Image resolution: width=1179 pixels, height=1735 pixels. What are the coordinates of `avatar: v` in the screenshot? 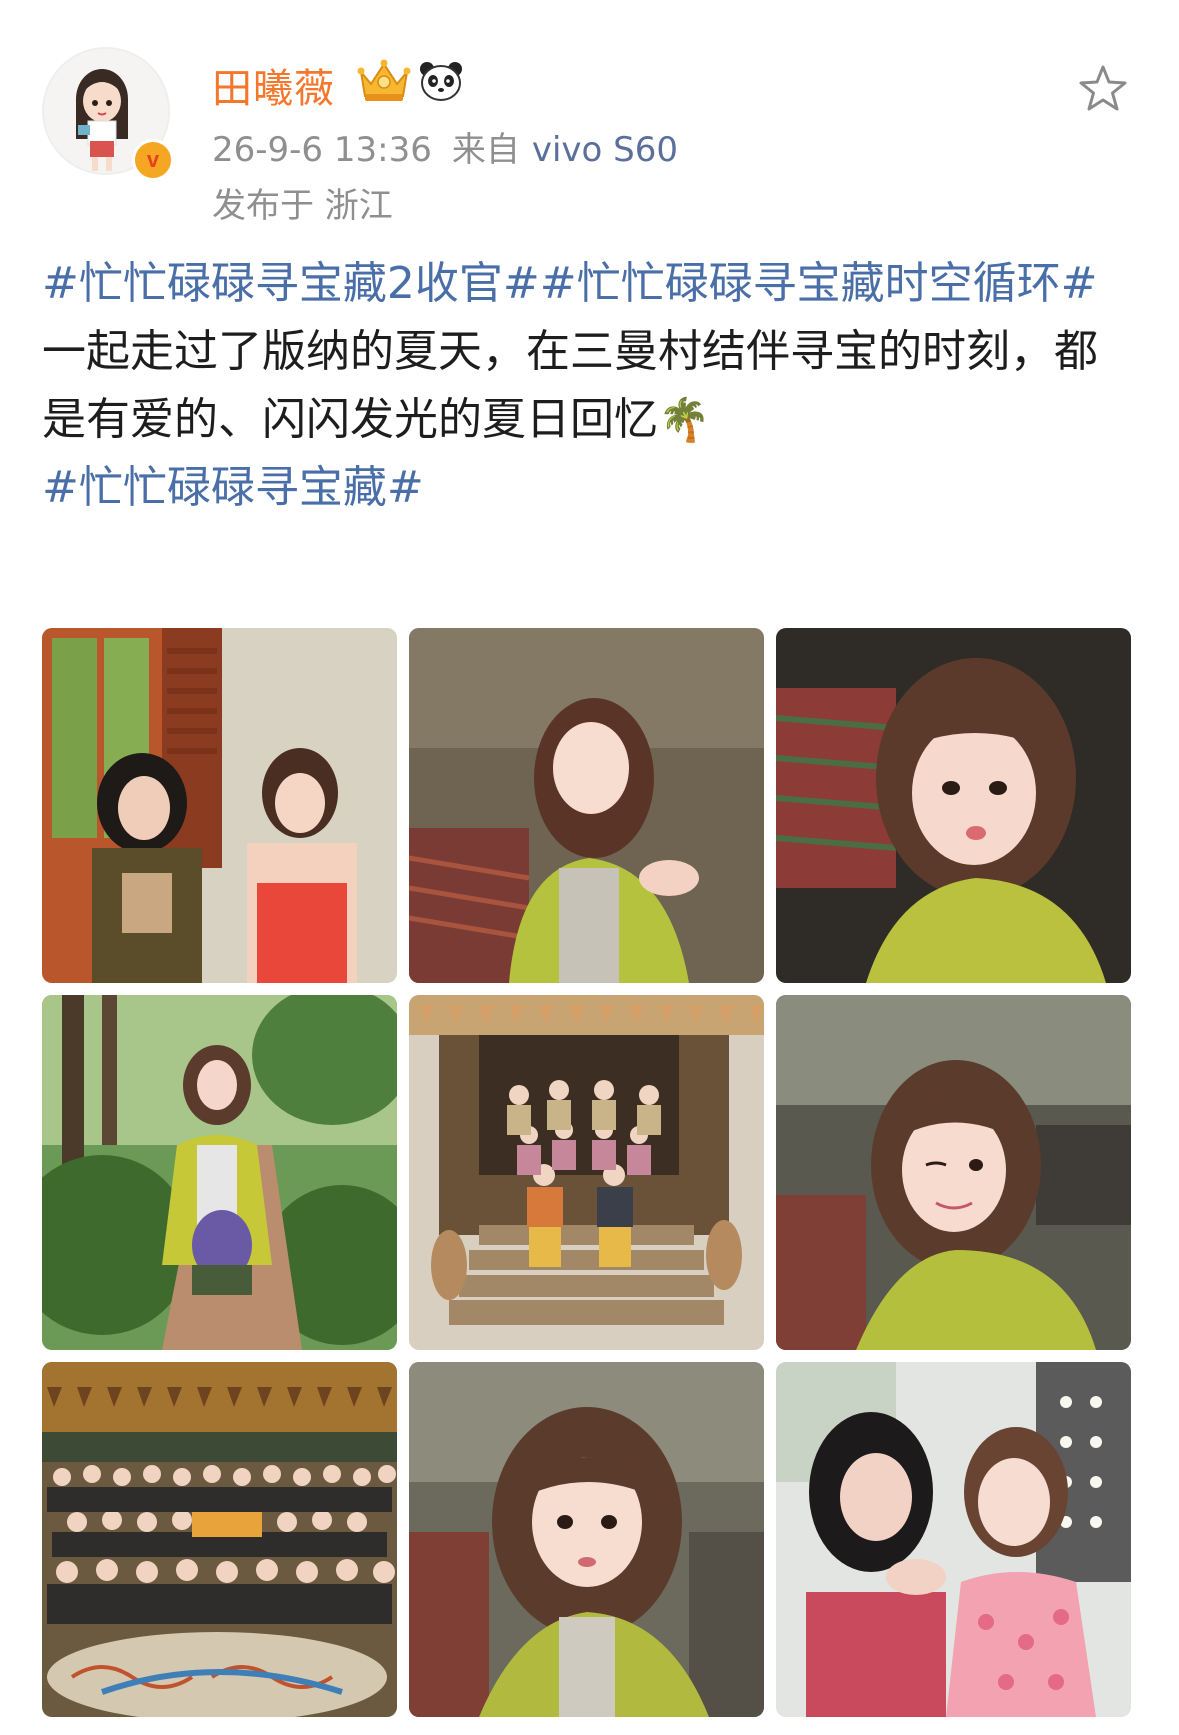 It's located at (108, 114).